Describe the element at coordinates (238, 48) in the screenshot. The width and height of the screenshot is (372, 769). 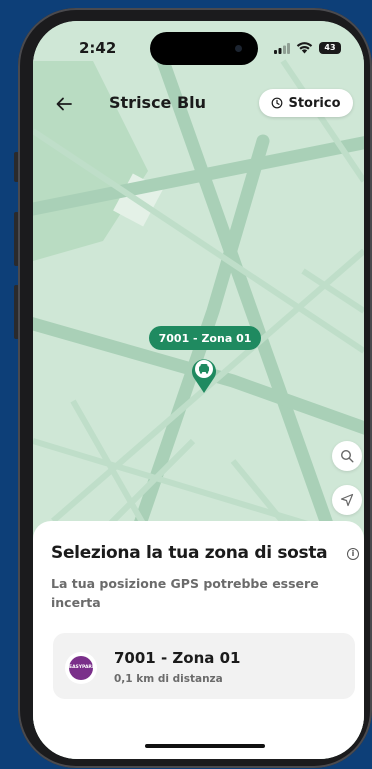
I see `camera-dot` at that location.